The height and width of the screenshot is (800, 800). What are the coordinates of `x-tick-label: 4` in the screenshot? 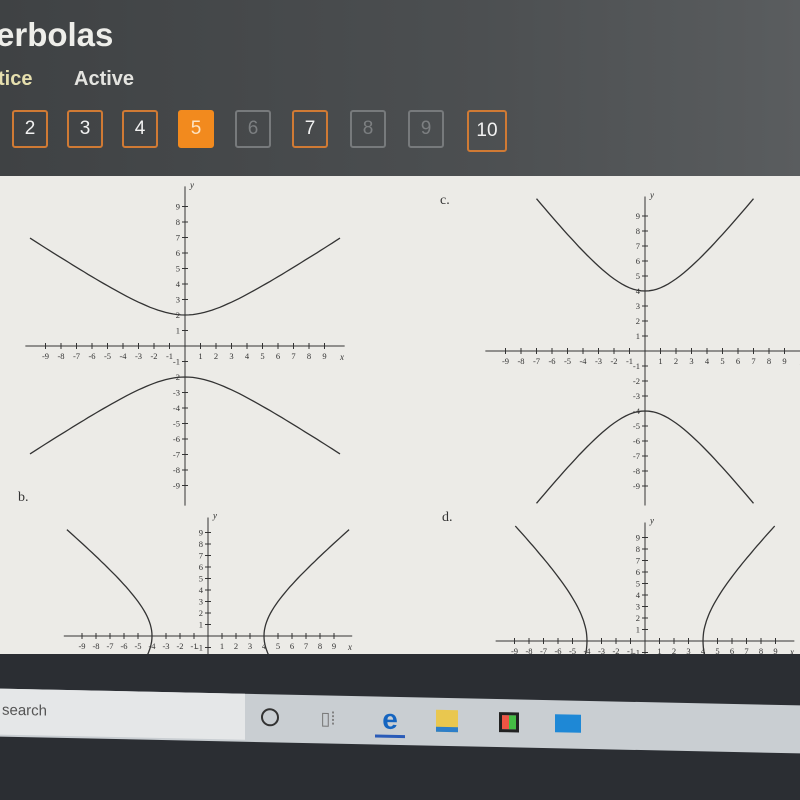 It's located at (707, 361).